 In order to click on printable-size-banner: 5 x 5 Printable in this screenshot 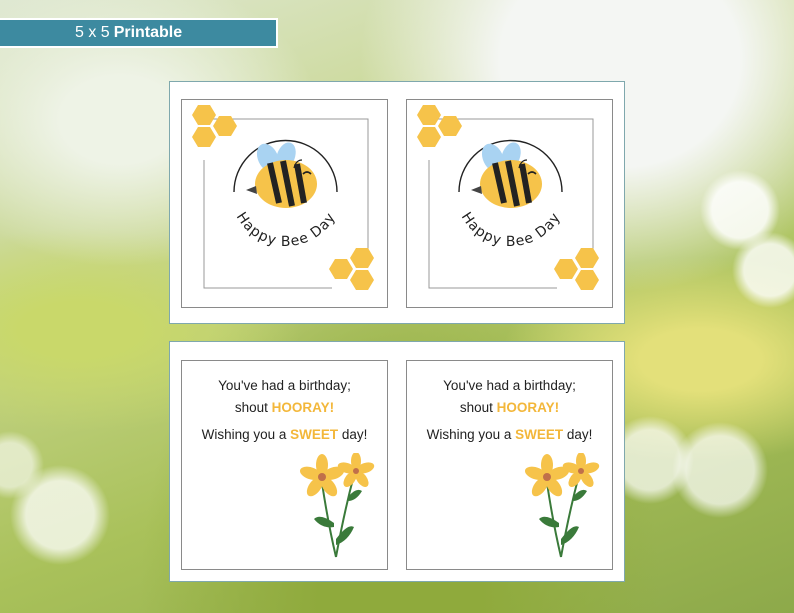, I will do `click(139, 33)`.